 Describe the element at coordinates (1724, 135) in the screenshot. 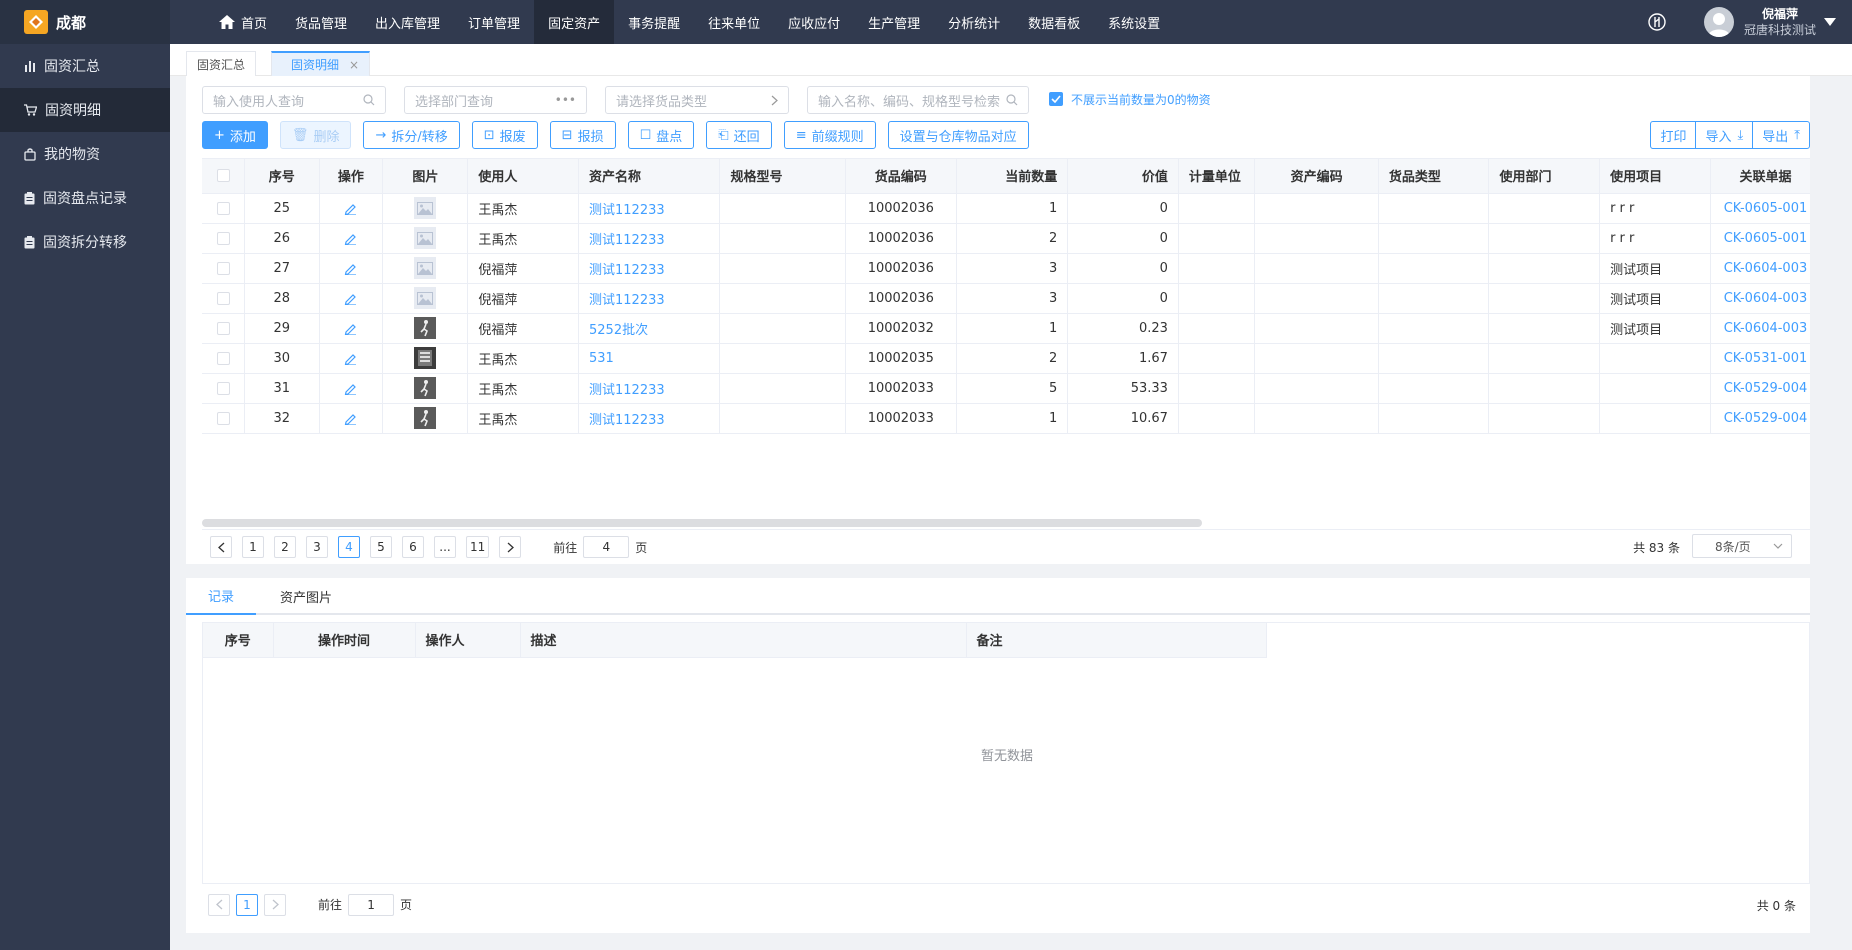

I see `import-button: 导入 ⤓` at that location.